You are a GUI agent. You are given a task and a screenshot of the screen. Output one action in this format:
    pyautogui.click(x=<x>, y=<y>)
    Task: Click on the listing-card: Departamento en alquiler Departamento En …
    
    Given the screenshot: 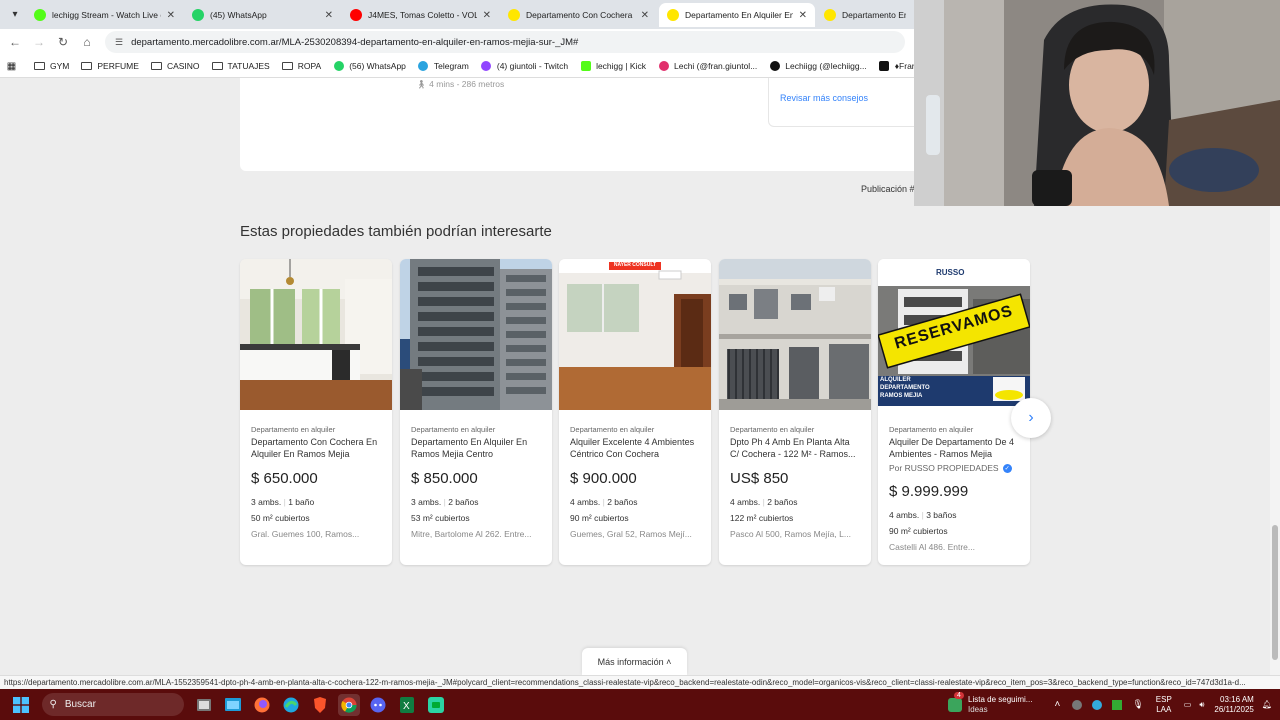 What is the action you would take?
    pyautogui.click(x=476, y=412)
    